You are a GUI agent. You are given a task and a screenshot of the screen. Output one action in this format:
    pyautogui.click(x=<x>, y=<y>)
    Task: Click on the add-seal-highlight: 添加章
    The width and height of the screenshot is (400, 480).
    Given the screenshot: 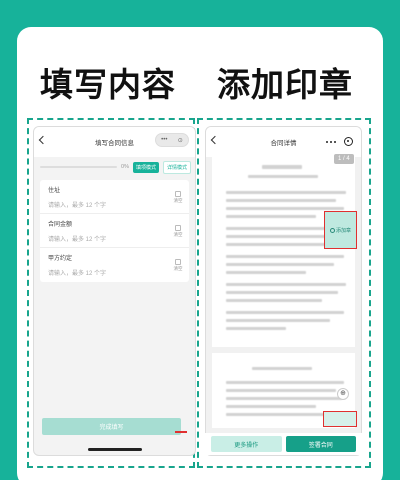 What is the action you would take?
    pyautogui.click(x=340, y=230)
    